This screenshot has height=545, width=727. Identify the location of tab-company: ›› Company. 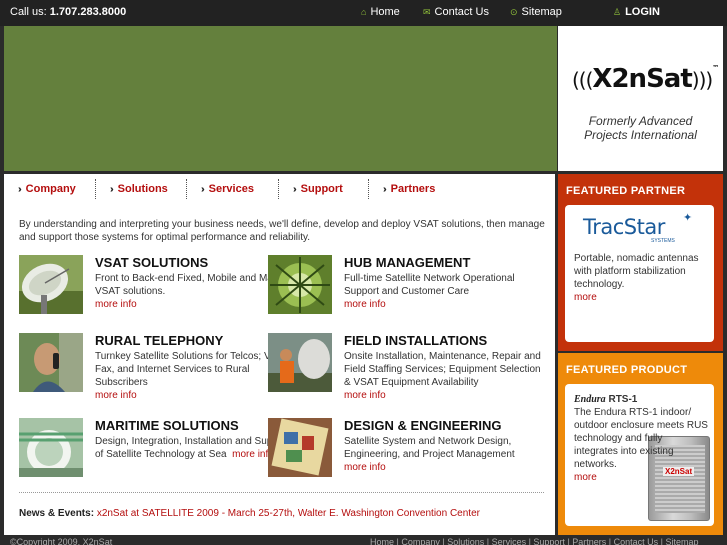
(49, 189).